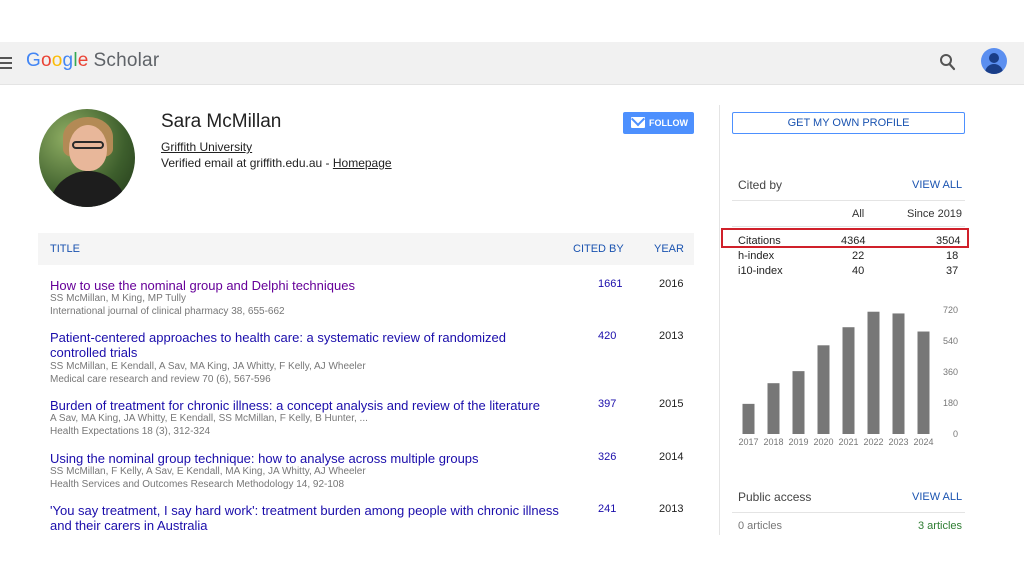 The image size is (1024, 576). What do you see at coordinates (669, 249) in the screenshot?
I see `sort-by-year: YEAR` at bounding box center [669, 249].